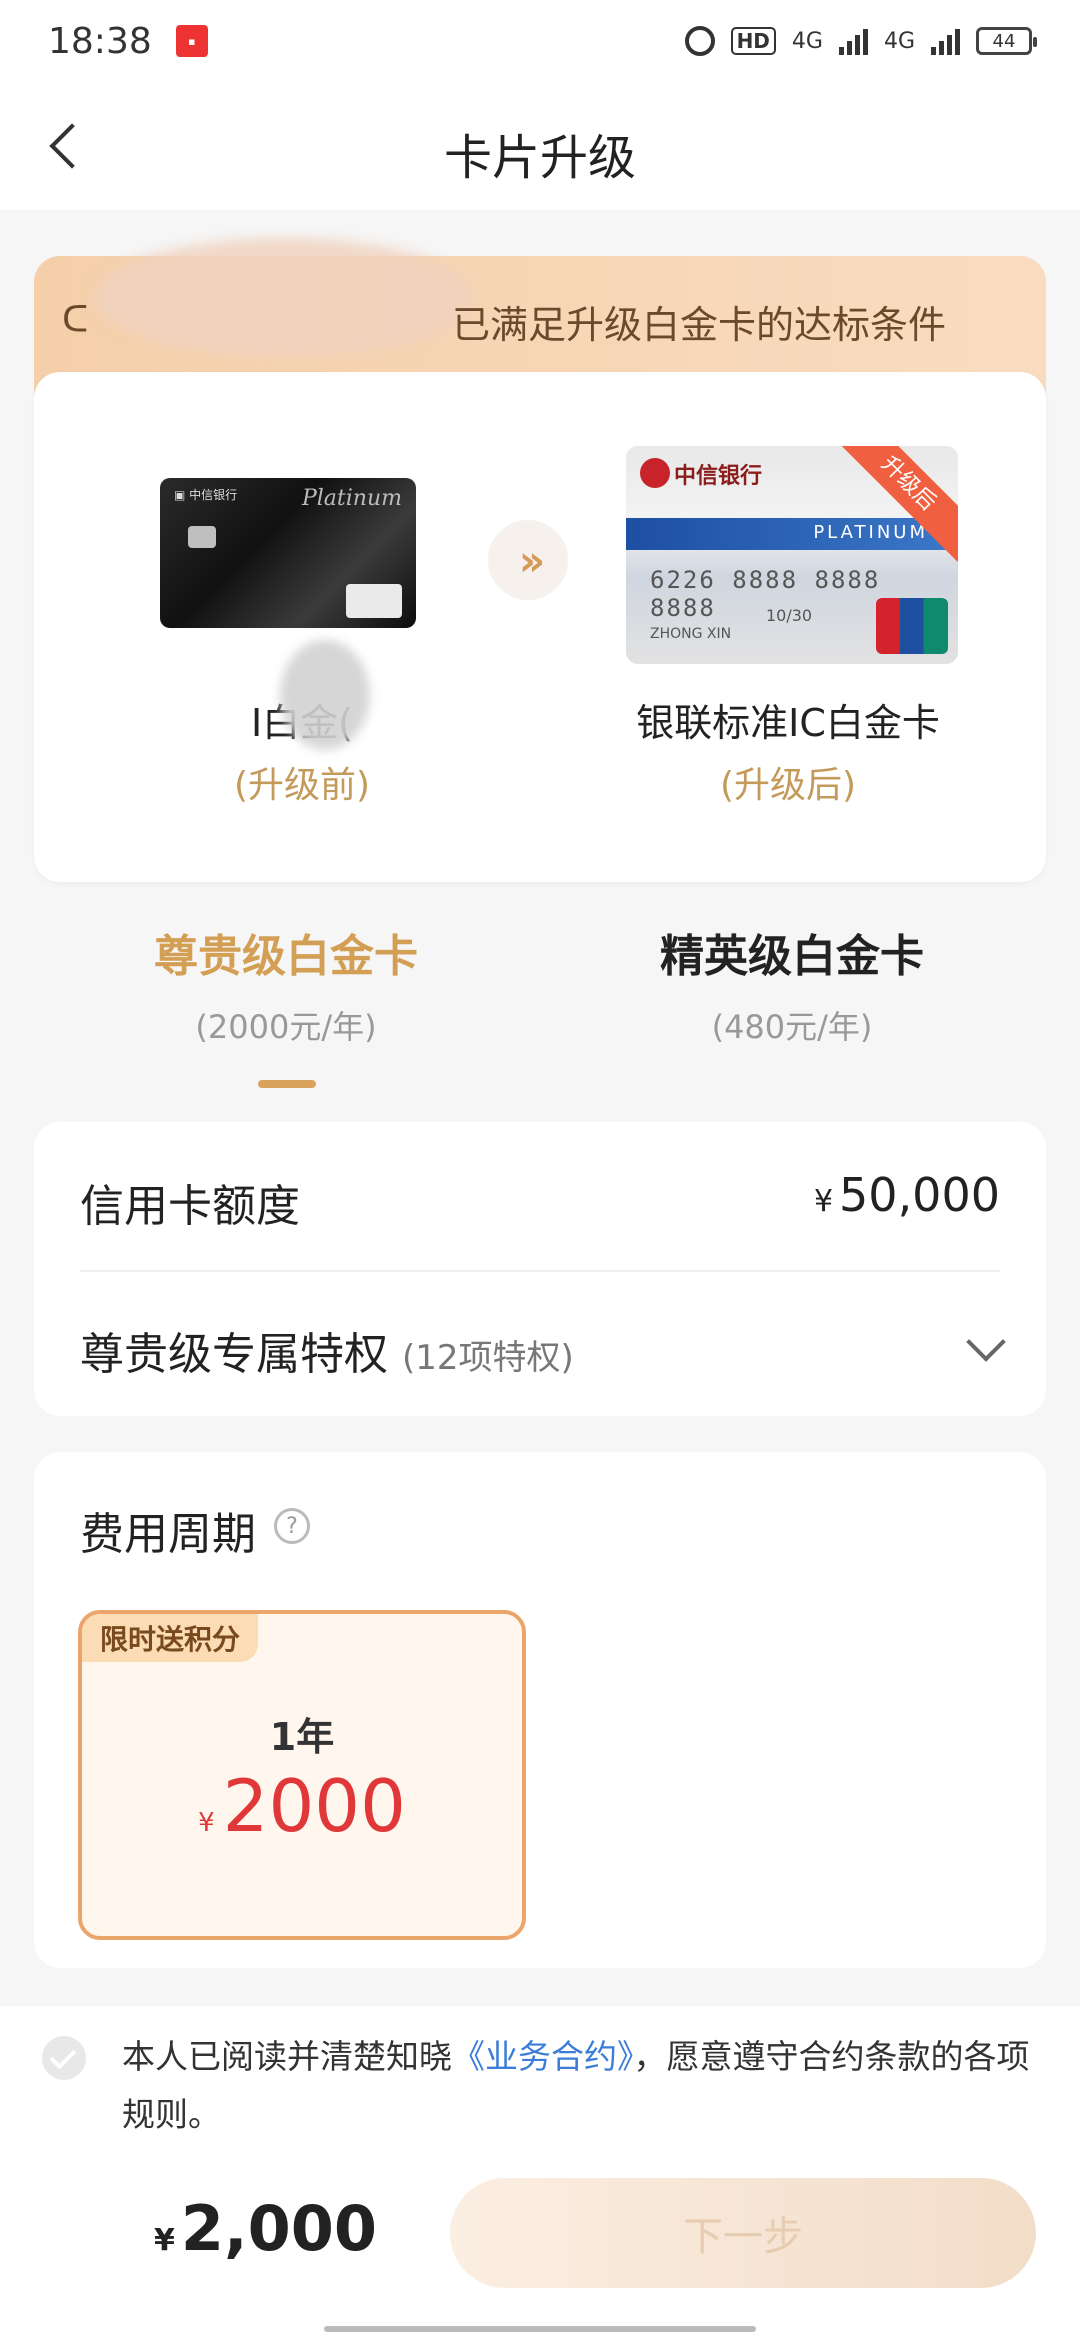 Image resolution: width=1080 pixels, height=2340 pixels. I want to click on divider, so click(540, 1271).